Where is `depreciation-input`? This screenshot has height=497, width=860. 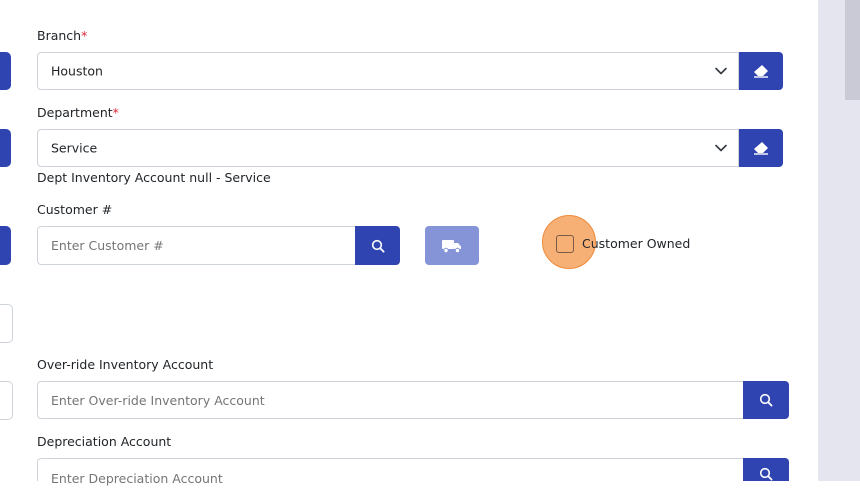 depreciation-input is located at coordinates (390, 478).